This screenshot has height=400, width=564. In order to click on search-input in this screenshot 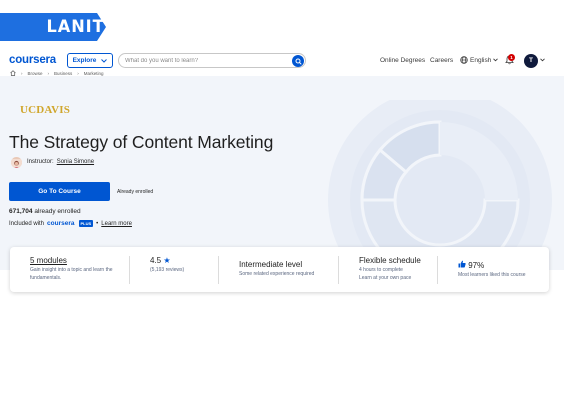, I will do `click(205, 60)`.